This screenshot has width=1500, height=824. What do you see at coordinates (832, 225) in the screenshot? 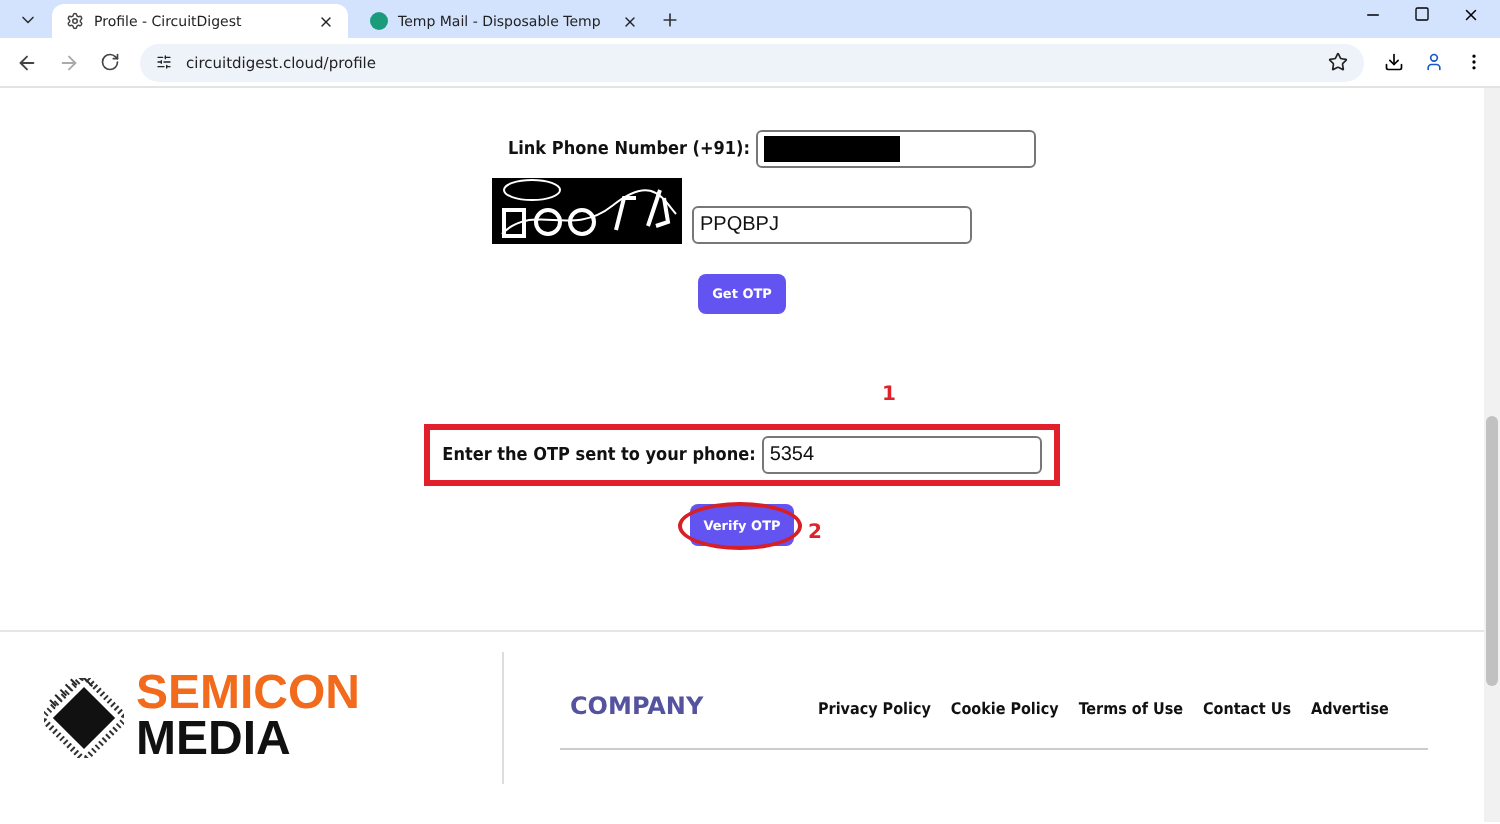
I see `captcha-field: PPQBPJ` at bounding box center [832, 225].